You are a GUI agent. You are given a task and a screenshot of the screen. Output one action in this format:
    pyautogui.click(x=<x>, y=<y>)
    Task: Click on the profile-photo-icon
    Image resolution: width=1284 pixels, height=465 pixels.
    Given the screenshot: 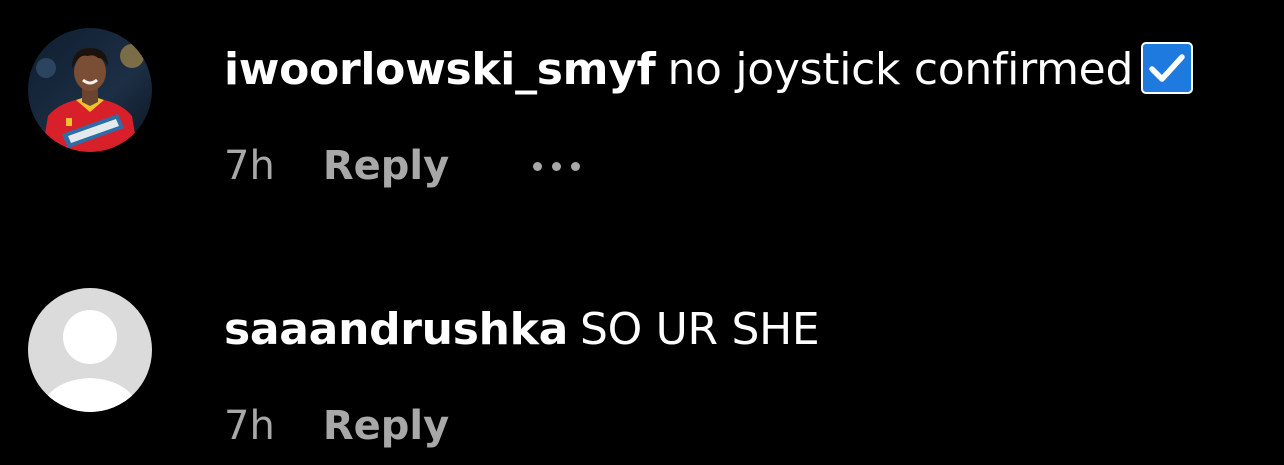 What is the action you would take?
    pyautogui.click(x=90, y=90)
    